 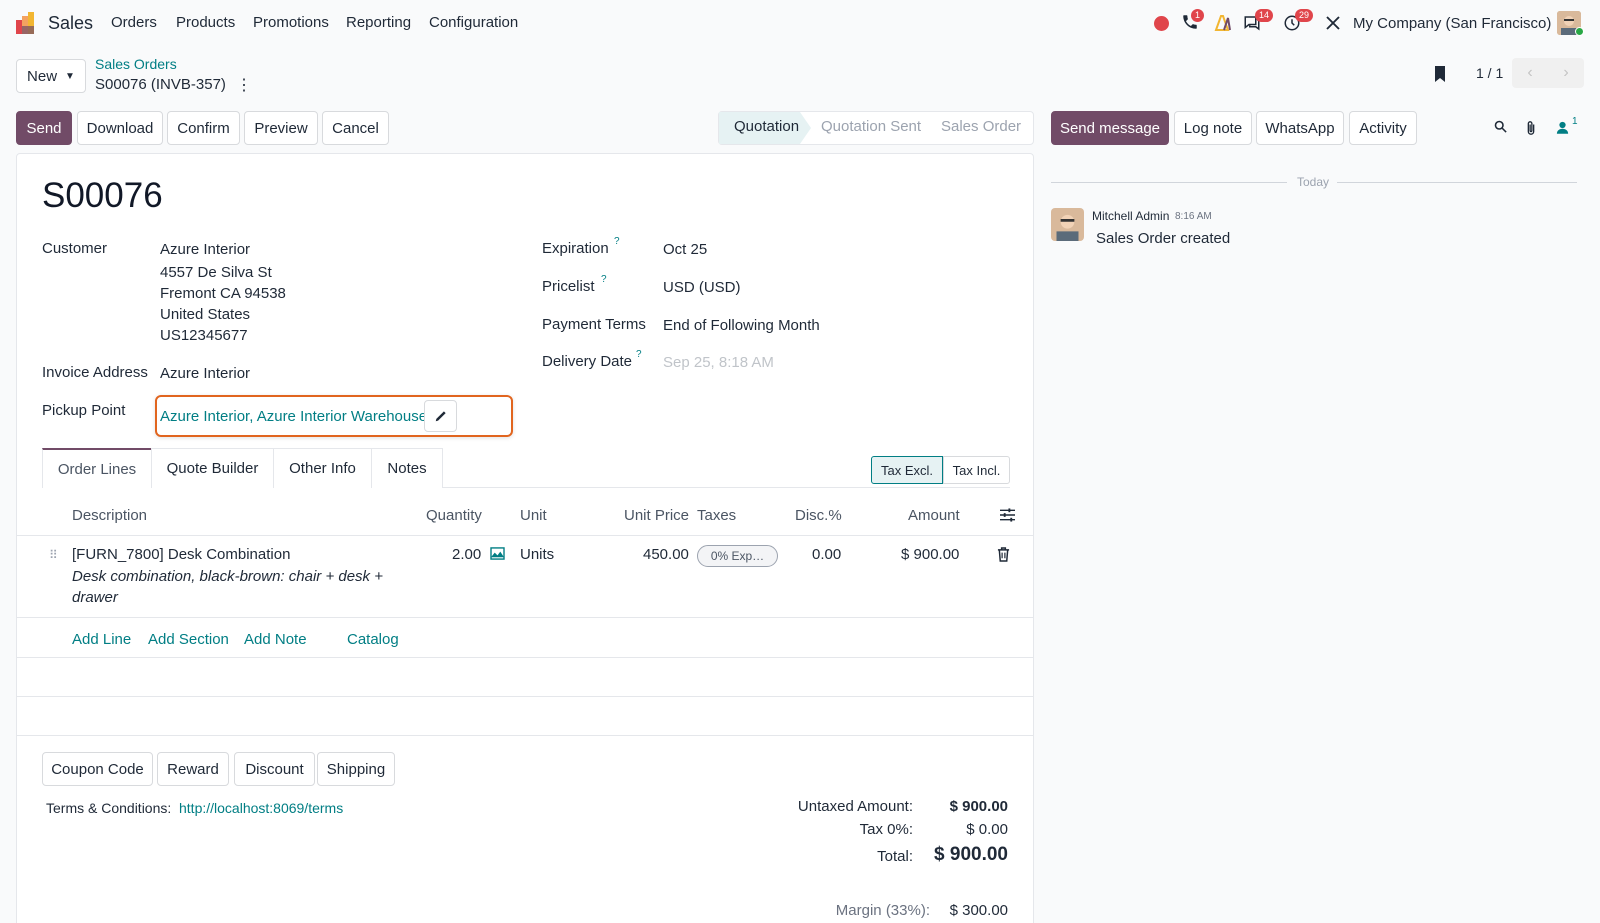 I want to click on tab-notes: Notes, so click(x=407, y=468).